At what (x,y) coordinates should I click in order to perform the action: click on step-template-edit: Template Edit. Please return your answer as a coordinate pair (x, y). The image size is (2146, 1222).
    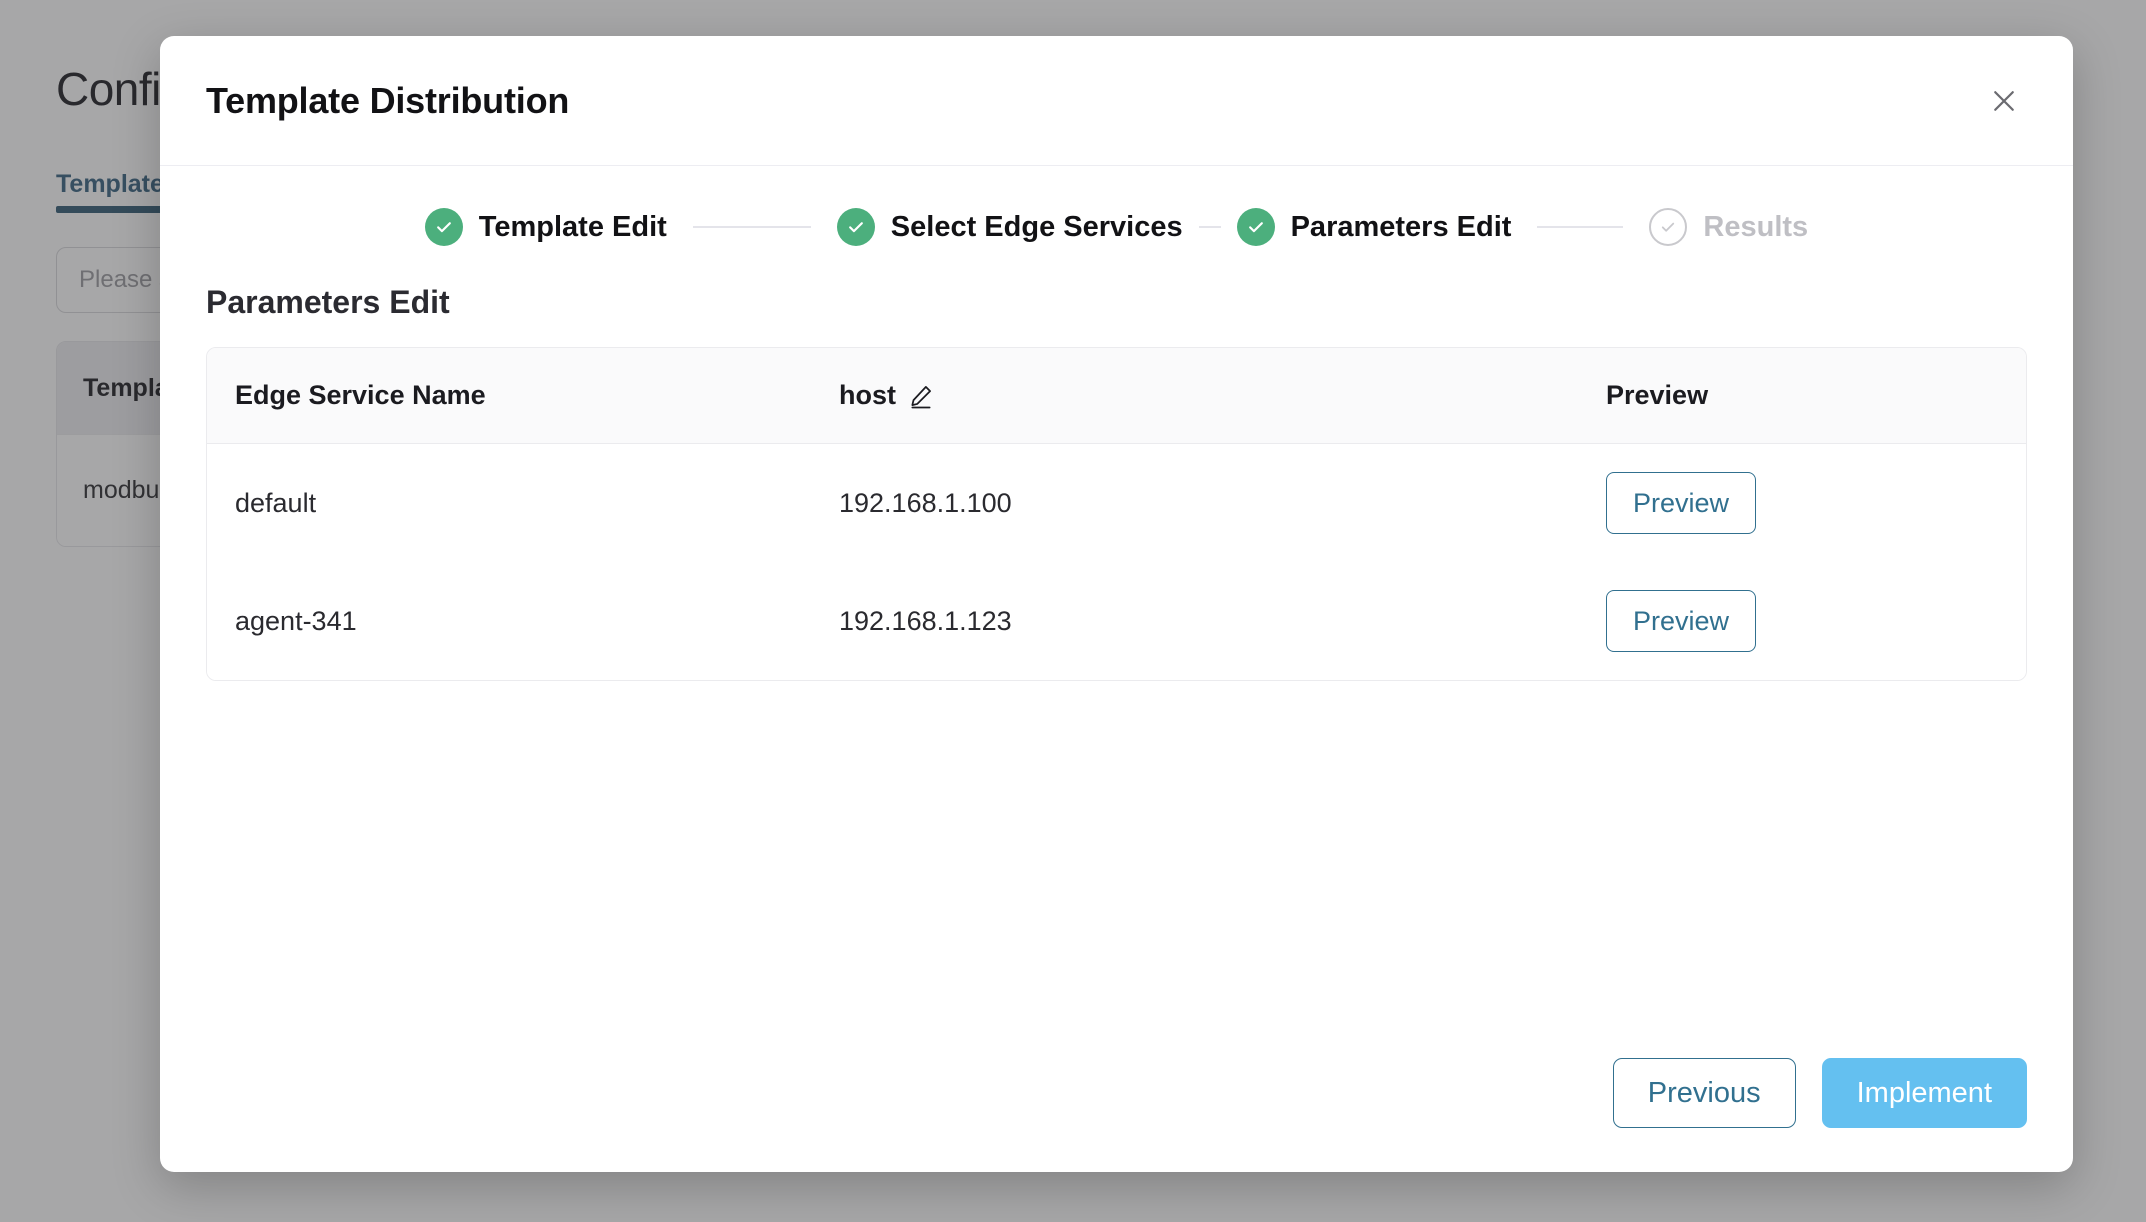
    Looking at the image, I should click on (545, 227).